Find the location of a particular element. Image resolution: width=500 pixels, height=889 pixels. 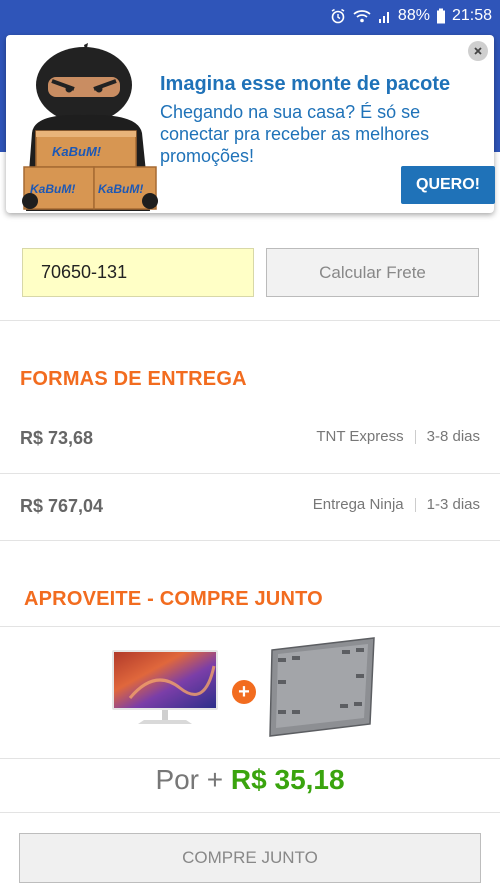

box-brand-label-3: KaBuM! is located at coordinates (120, 189).